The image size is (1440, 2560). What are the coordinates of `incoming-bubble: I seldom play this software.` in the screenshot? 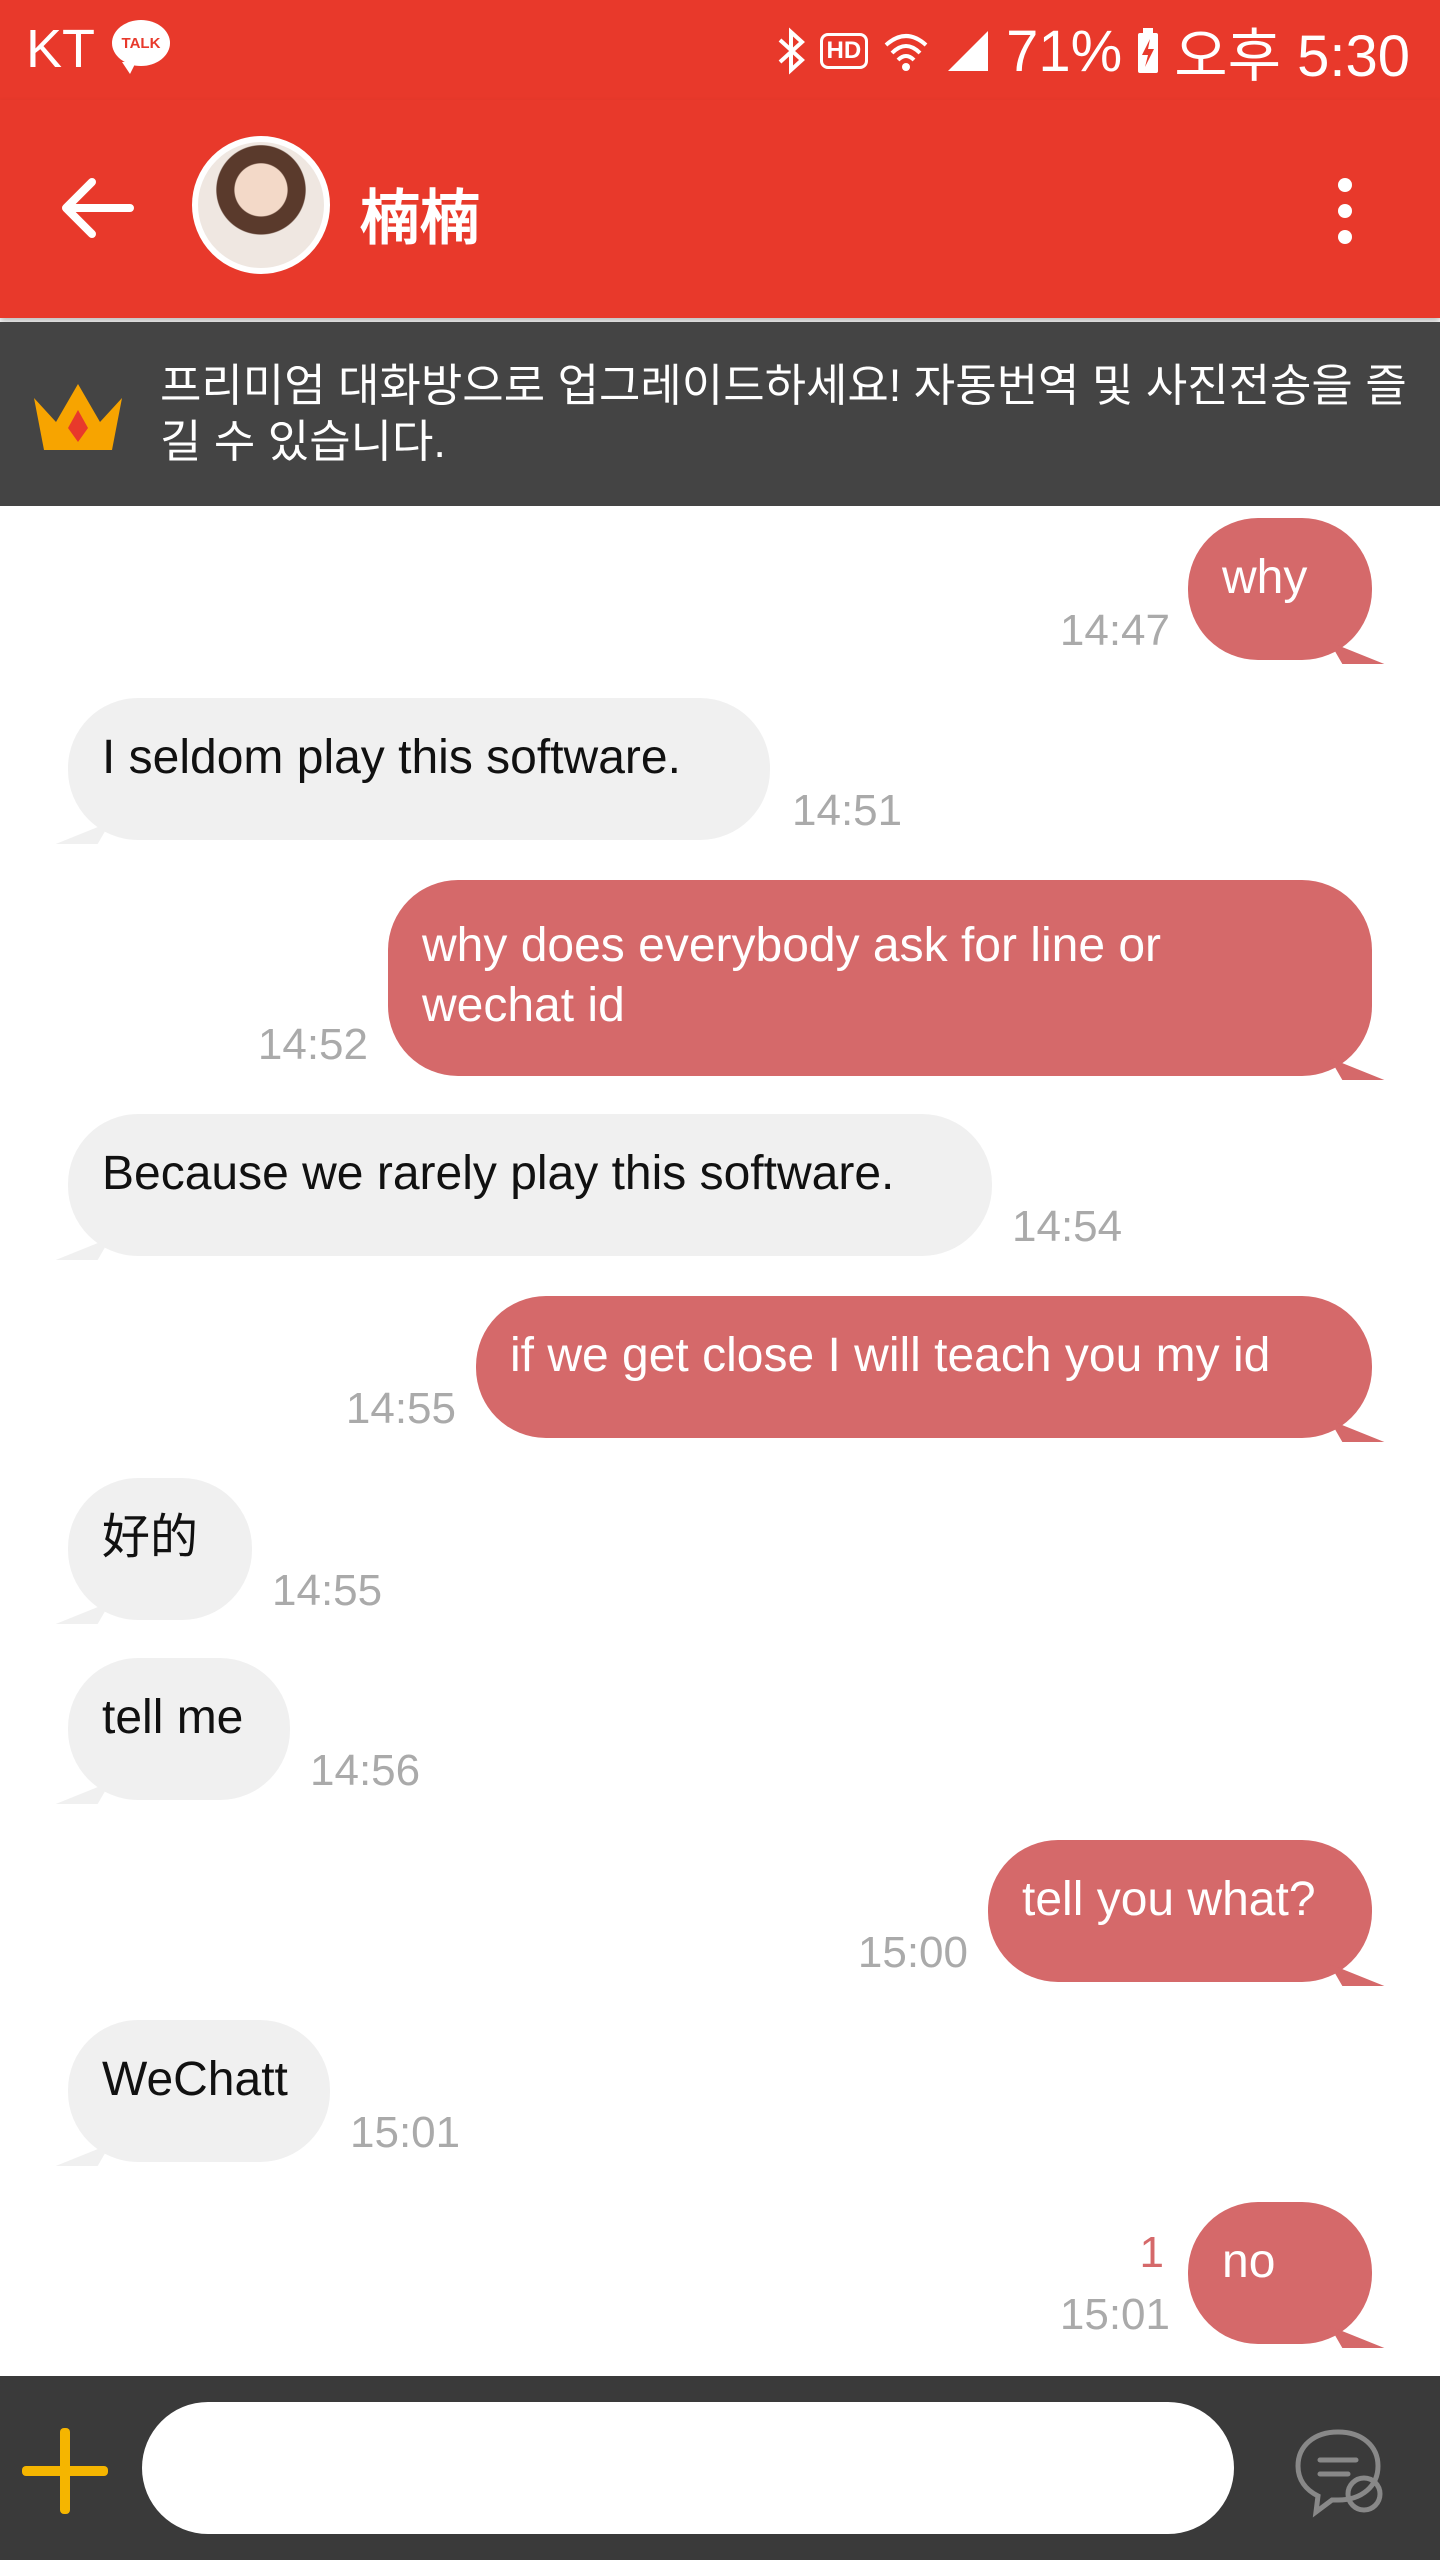 It's located at (419, 769).